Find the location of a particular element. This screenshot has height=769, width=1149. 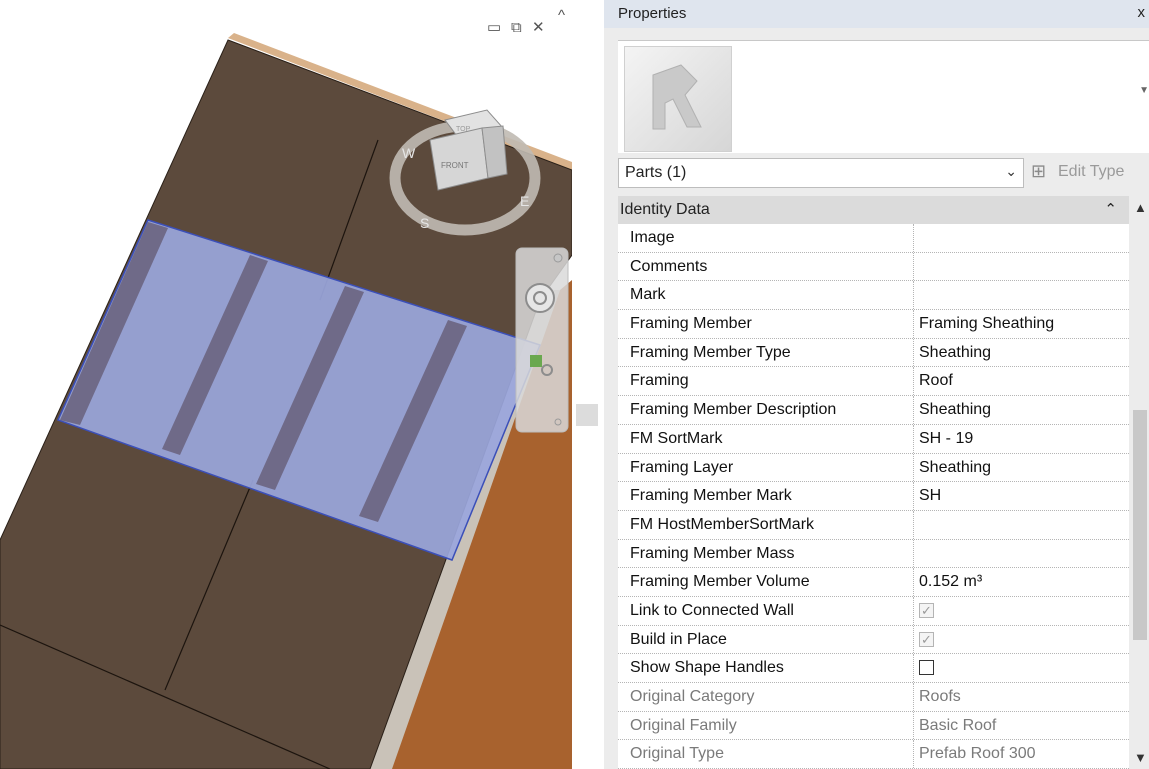

compass-west: W is located at coordinates (409, 153).